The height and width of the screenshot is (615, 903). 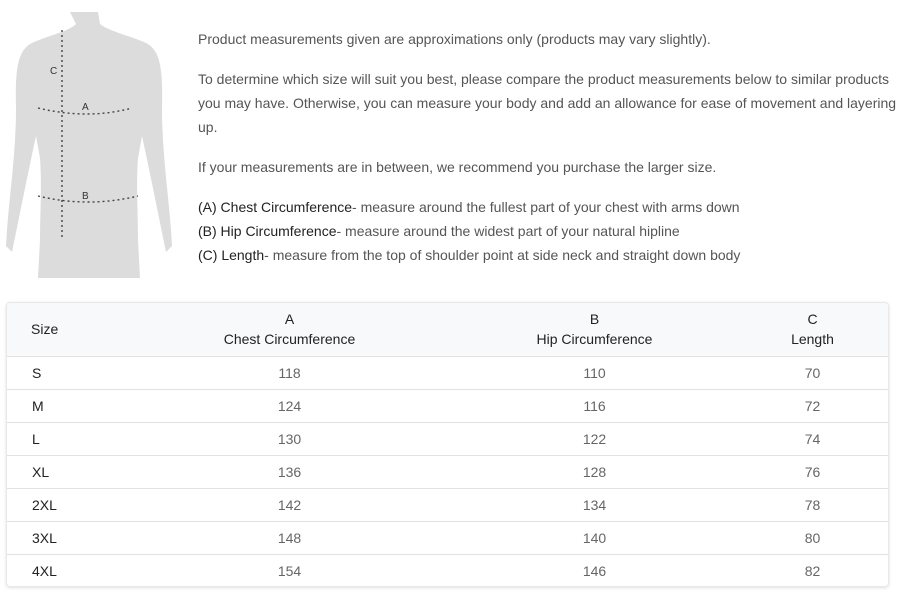 I want to click on body-measurement-figure: C A B, so click(x=87, y=145).